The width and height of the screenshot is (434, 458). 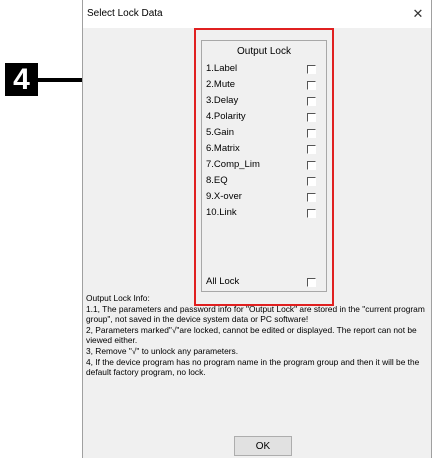 I want to click on lock-checkbox-eq, so click(x=311, y=181).